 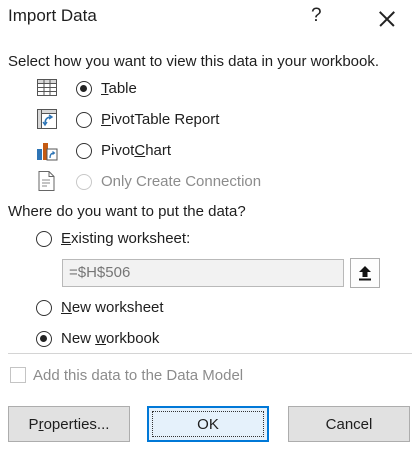 What do you see at coordinates (119, 88) in the screenshot?
I see `option-table-label: Table` at bounding box center [119, 88].